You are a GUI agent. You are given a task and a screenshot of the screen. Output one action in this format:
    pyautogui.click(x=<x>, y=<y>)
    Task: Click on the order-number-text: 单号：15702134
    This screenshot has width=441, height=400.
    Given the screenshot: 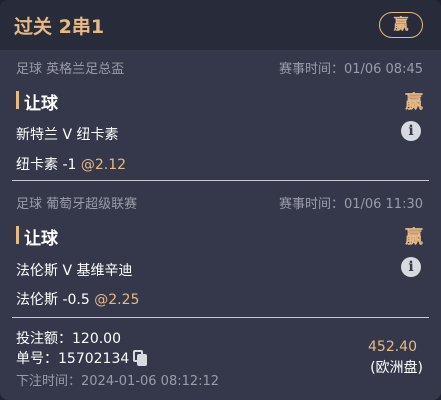 What is the action you would take?
    pyautogui.click(x=73, y=359)
    